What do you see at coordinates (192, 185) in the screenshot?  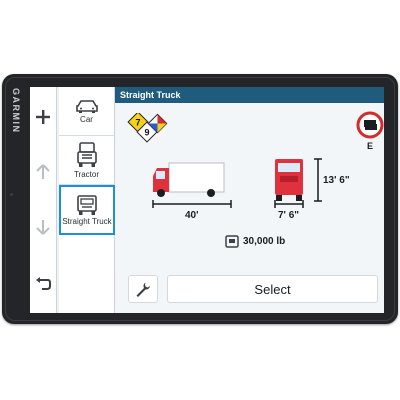 I see `truck-side-view-icon` at bounding box center [192, 185].